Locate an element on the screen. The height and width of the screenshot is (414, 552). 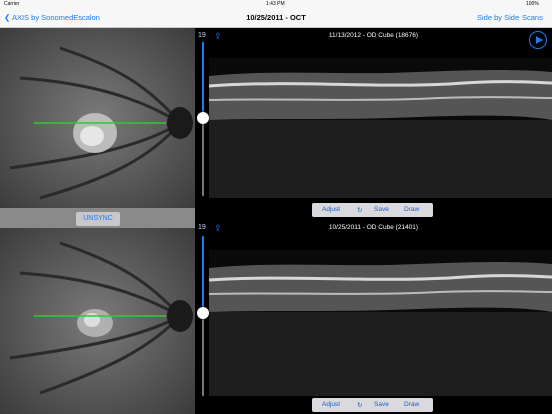
play-icon is located at coordinates (538, 40).